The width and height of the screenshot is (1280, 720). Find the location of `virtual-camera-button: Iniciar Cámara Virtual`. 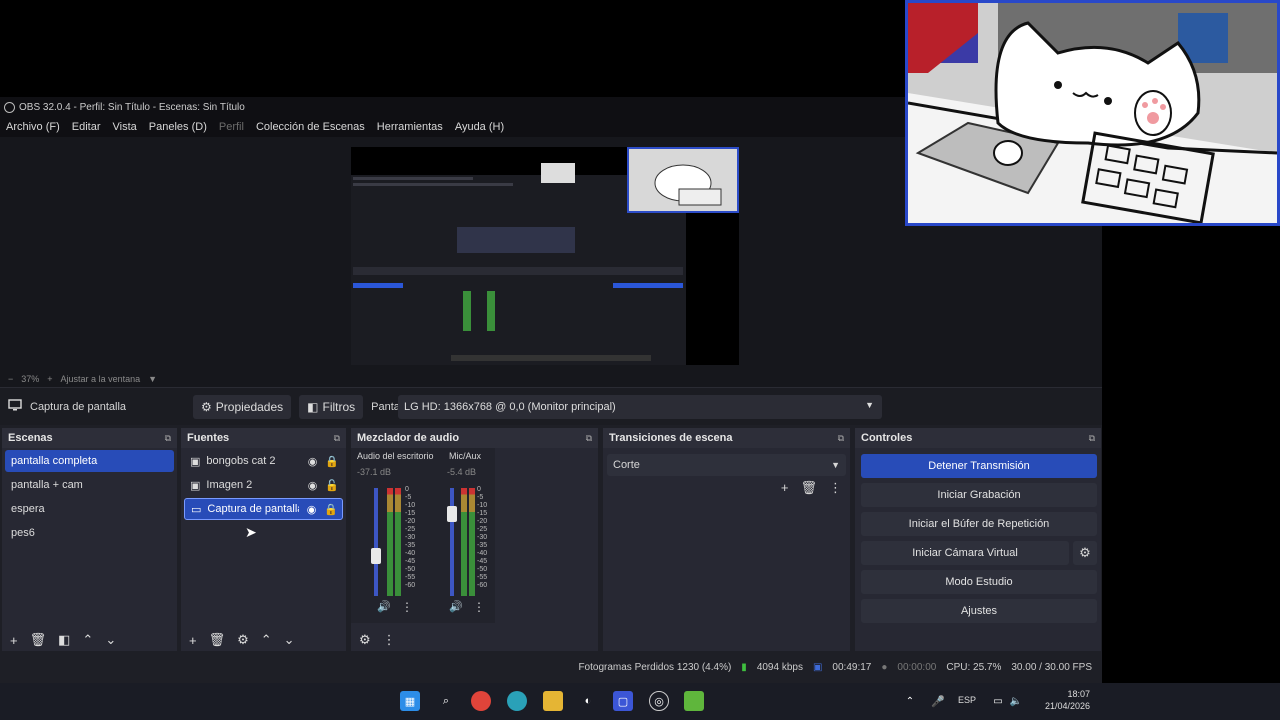

virtual-camera-button: Iniciar Cámara Virtual is located at coordinates (965, 553).